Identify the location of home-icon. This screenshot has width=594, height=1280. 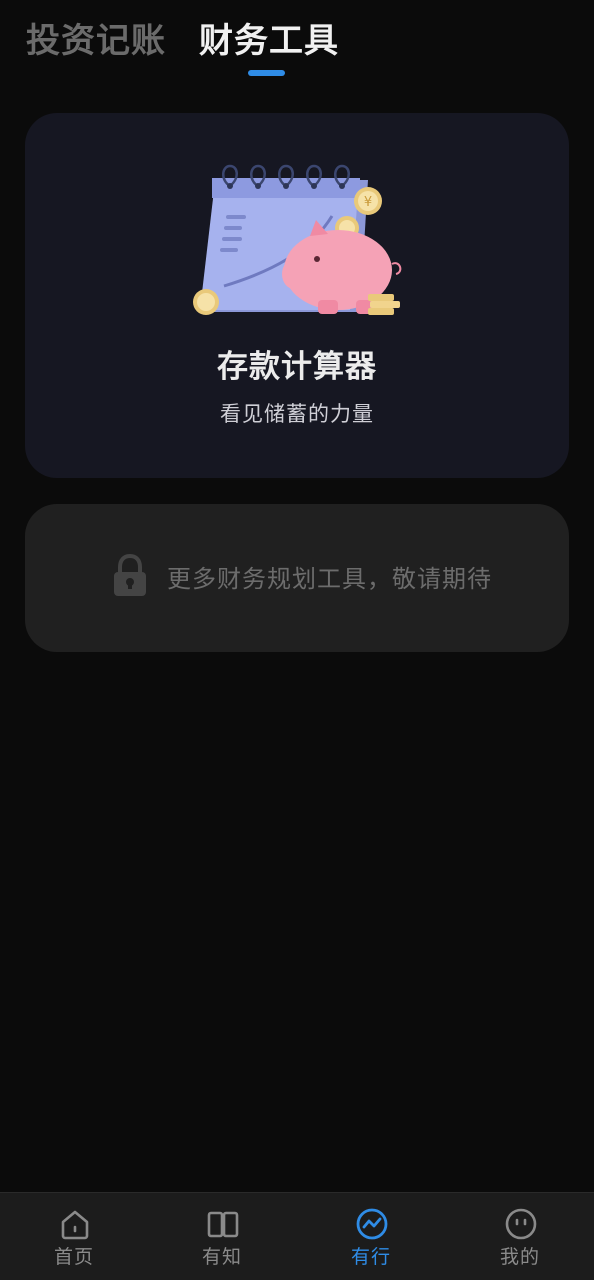
(75, 1225).